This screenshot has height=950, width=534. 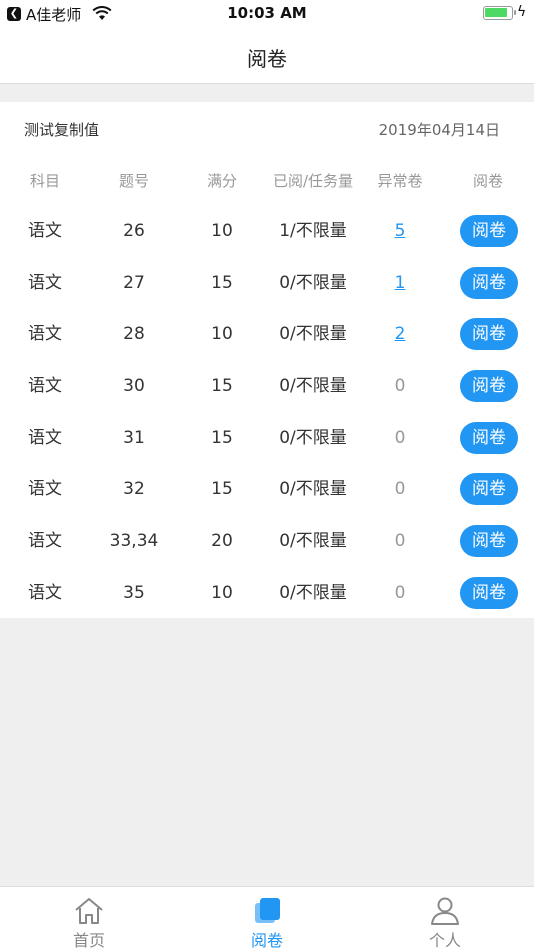 I want to click on cell-question-no: 32, so click(x=134, y=489).